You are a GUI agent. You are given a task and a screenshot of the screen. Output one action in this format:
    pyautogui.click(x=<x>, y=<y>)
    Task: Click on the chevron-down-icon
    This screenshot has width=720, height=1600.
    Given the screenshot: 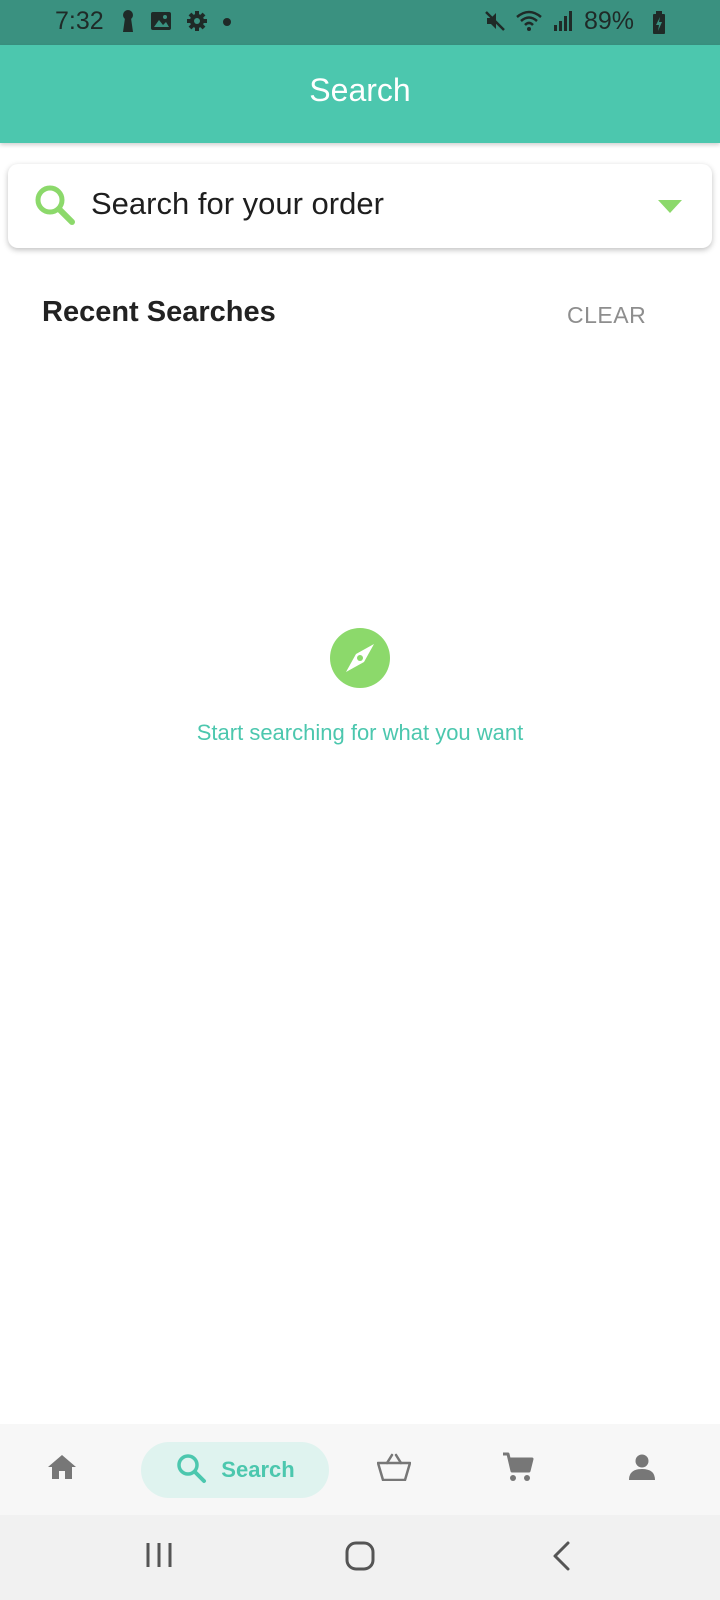 What is the action you would take?
    pyautogui.click(x=670, y=206)
    